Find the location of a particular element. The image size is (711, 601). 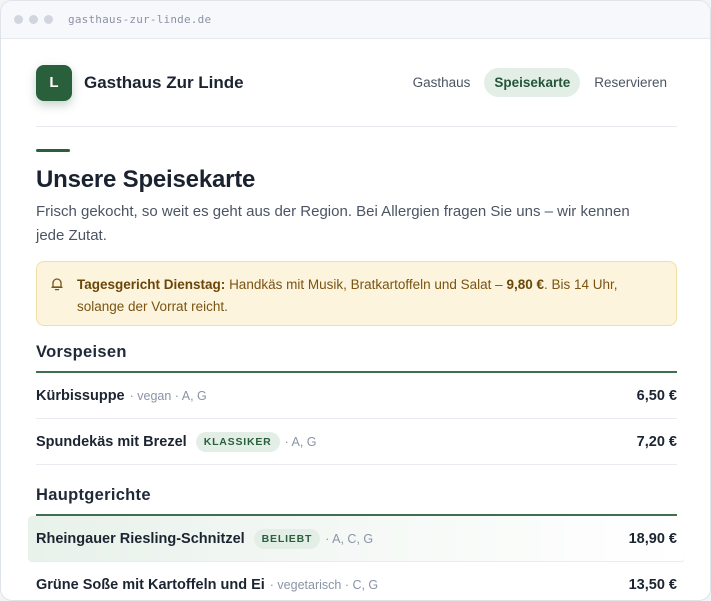

dish-name: Spundekäs mit Brezel is located at coordinates (111, 441).